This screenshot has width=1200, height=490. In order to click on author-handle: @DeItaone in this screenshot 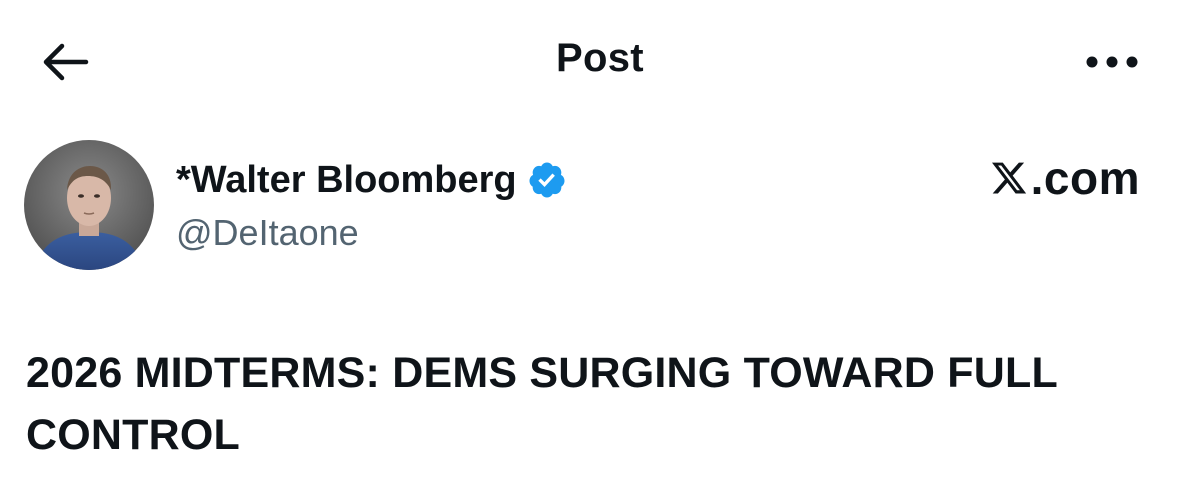, I will do `click(267, 233)`.